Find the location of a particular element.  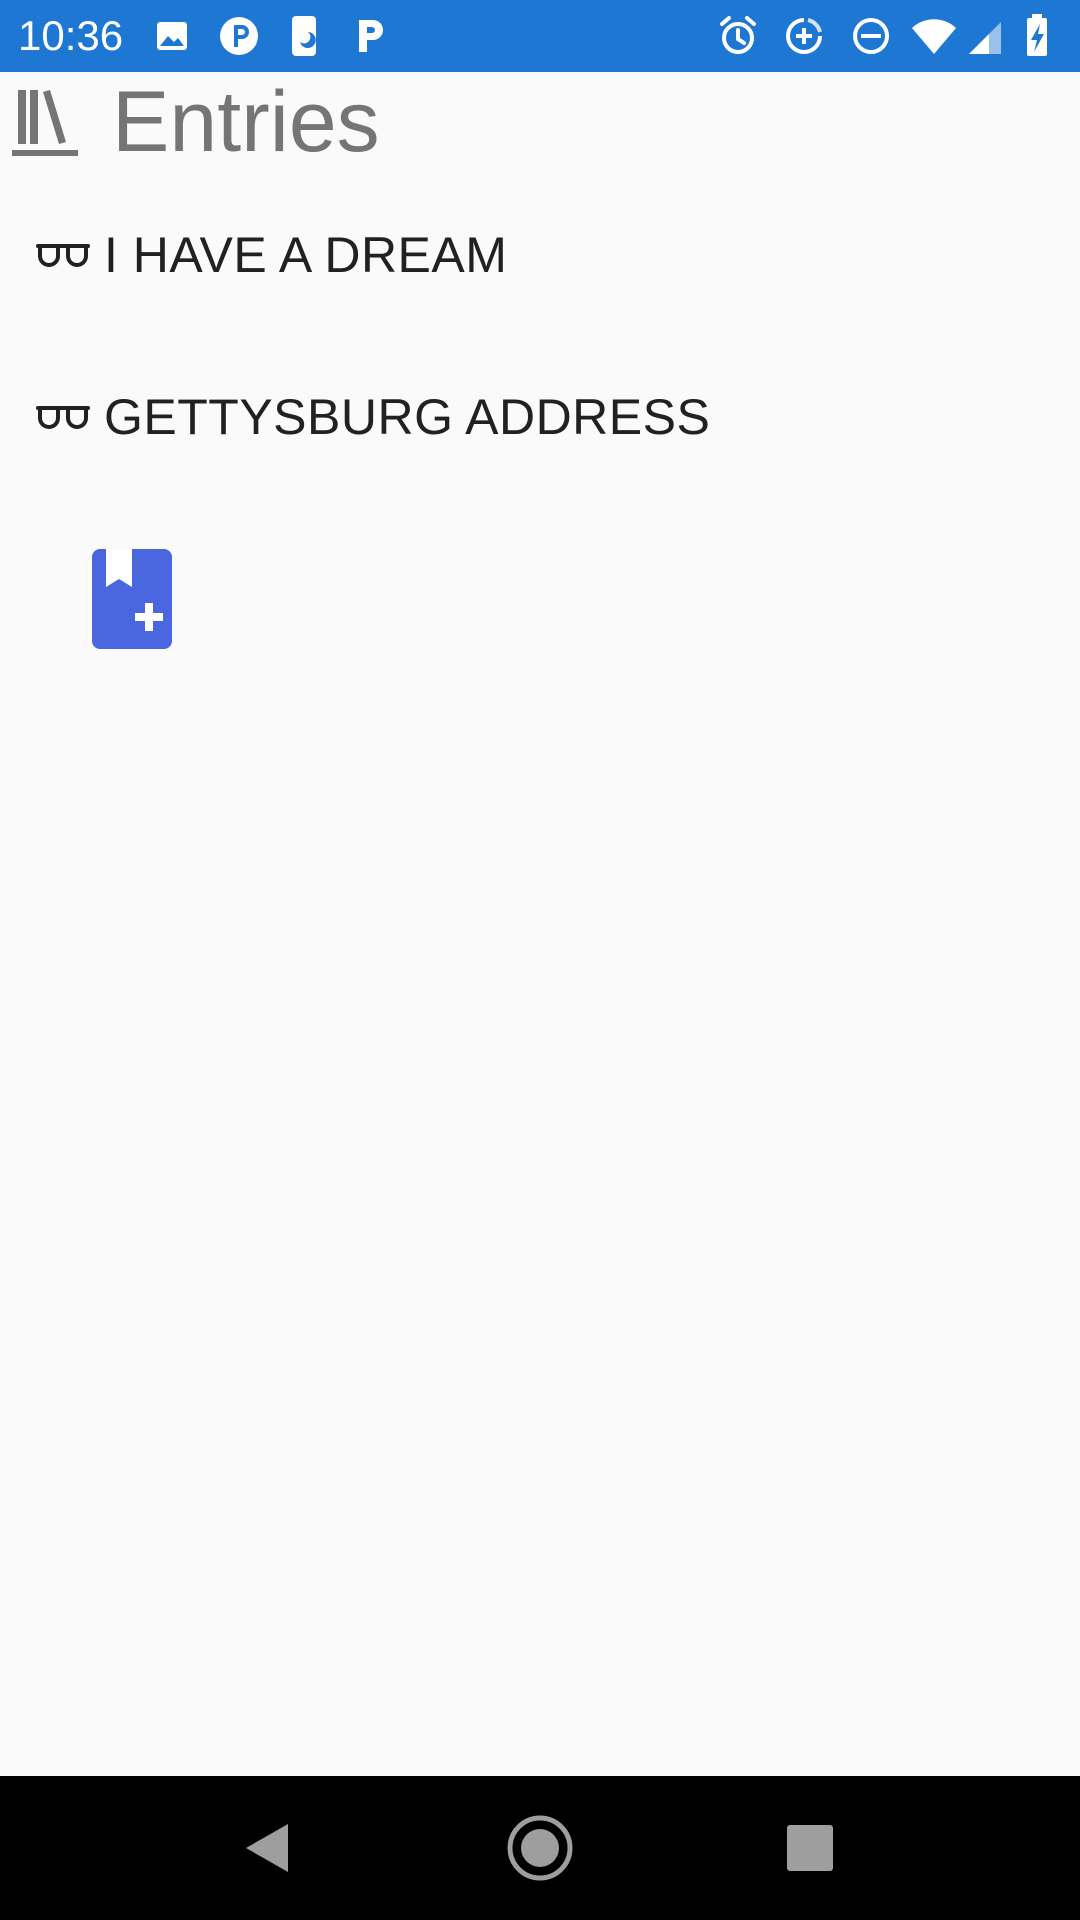

status-time: 10:36 is located at coordinates (71, 35).